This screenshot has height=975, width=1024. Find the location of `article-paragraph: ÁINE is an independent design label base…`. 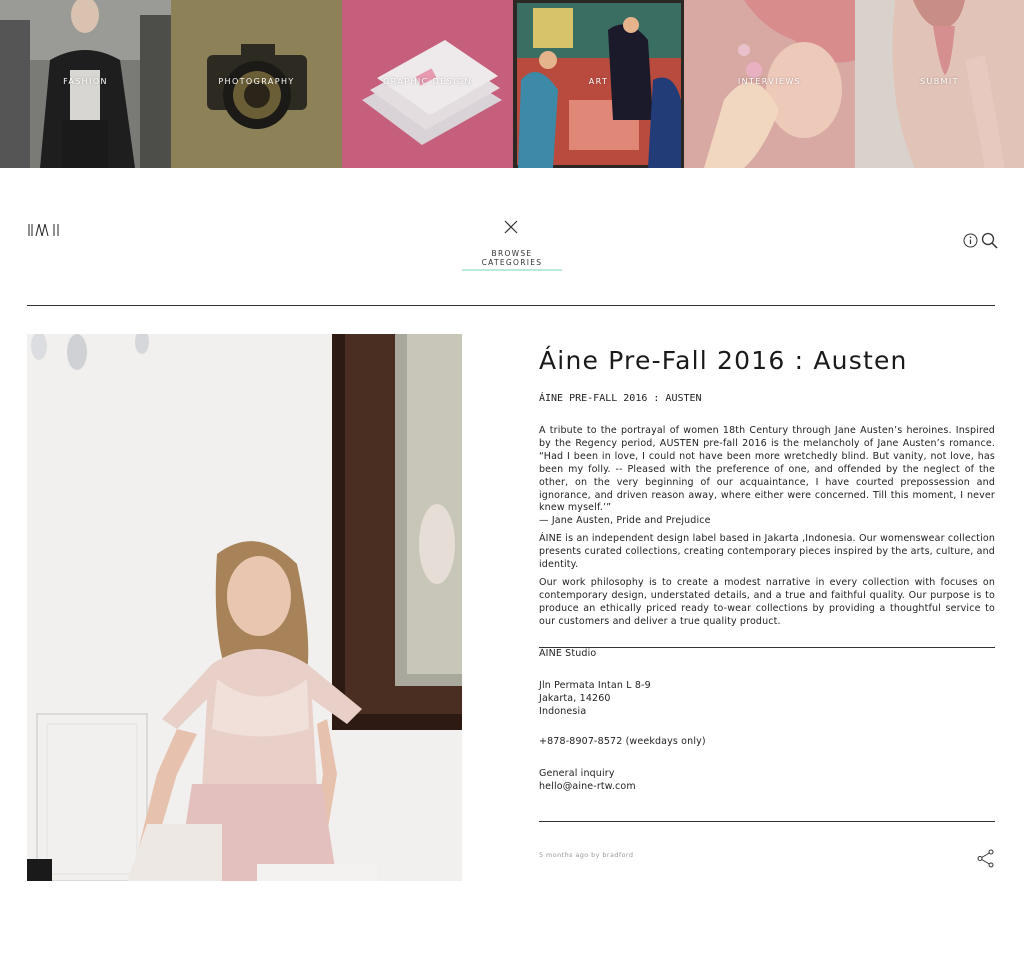

article-paragraph: ÁINE is an independent design label base… is located at coordinates (767, 551).